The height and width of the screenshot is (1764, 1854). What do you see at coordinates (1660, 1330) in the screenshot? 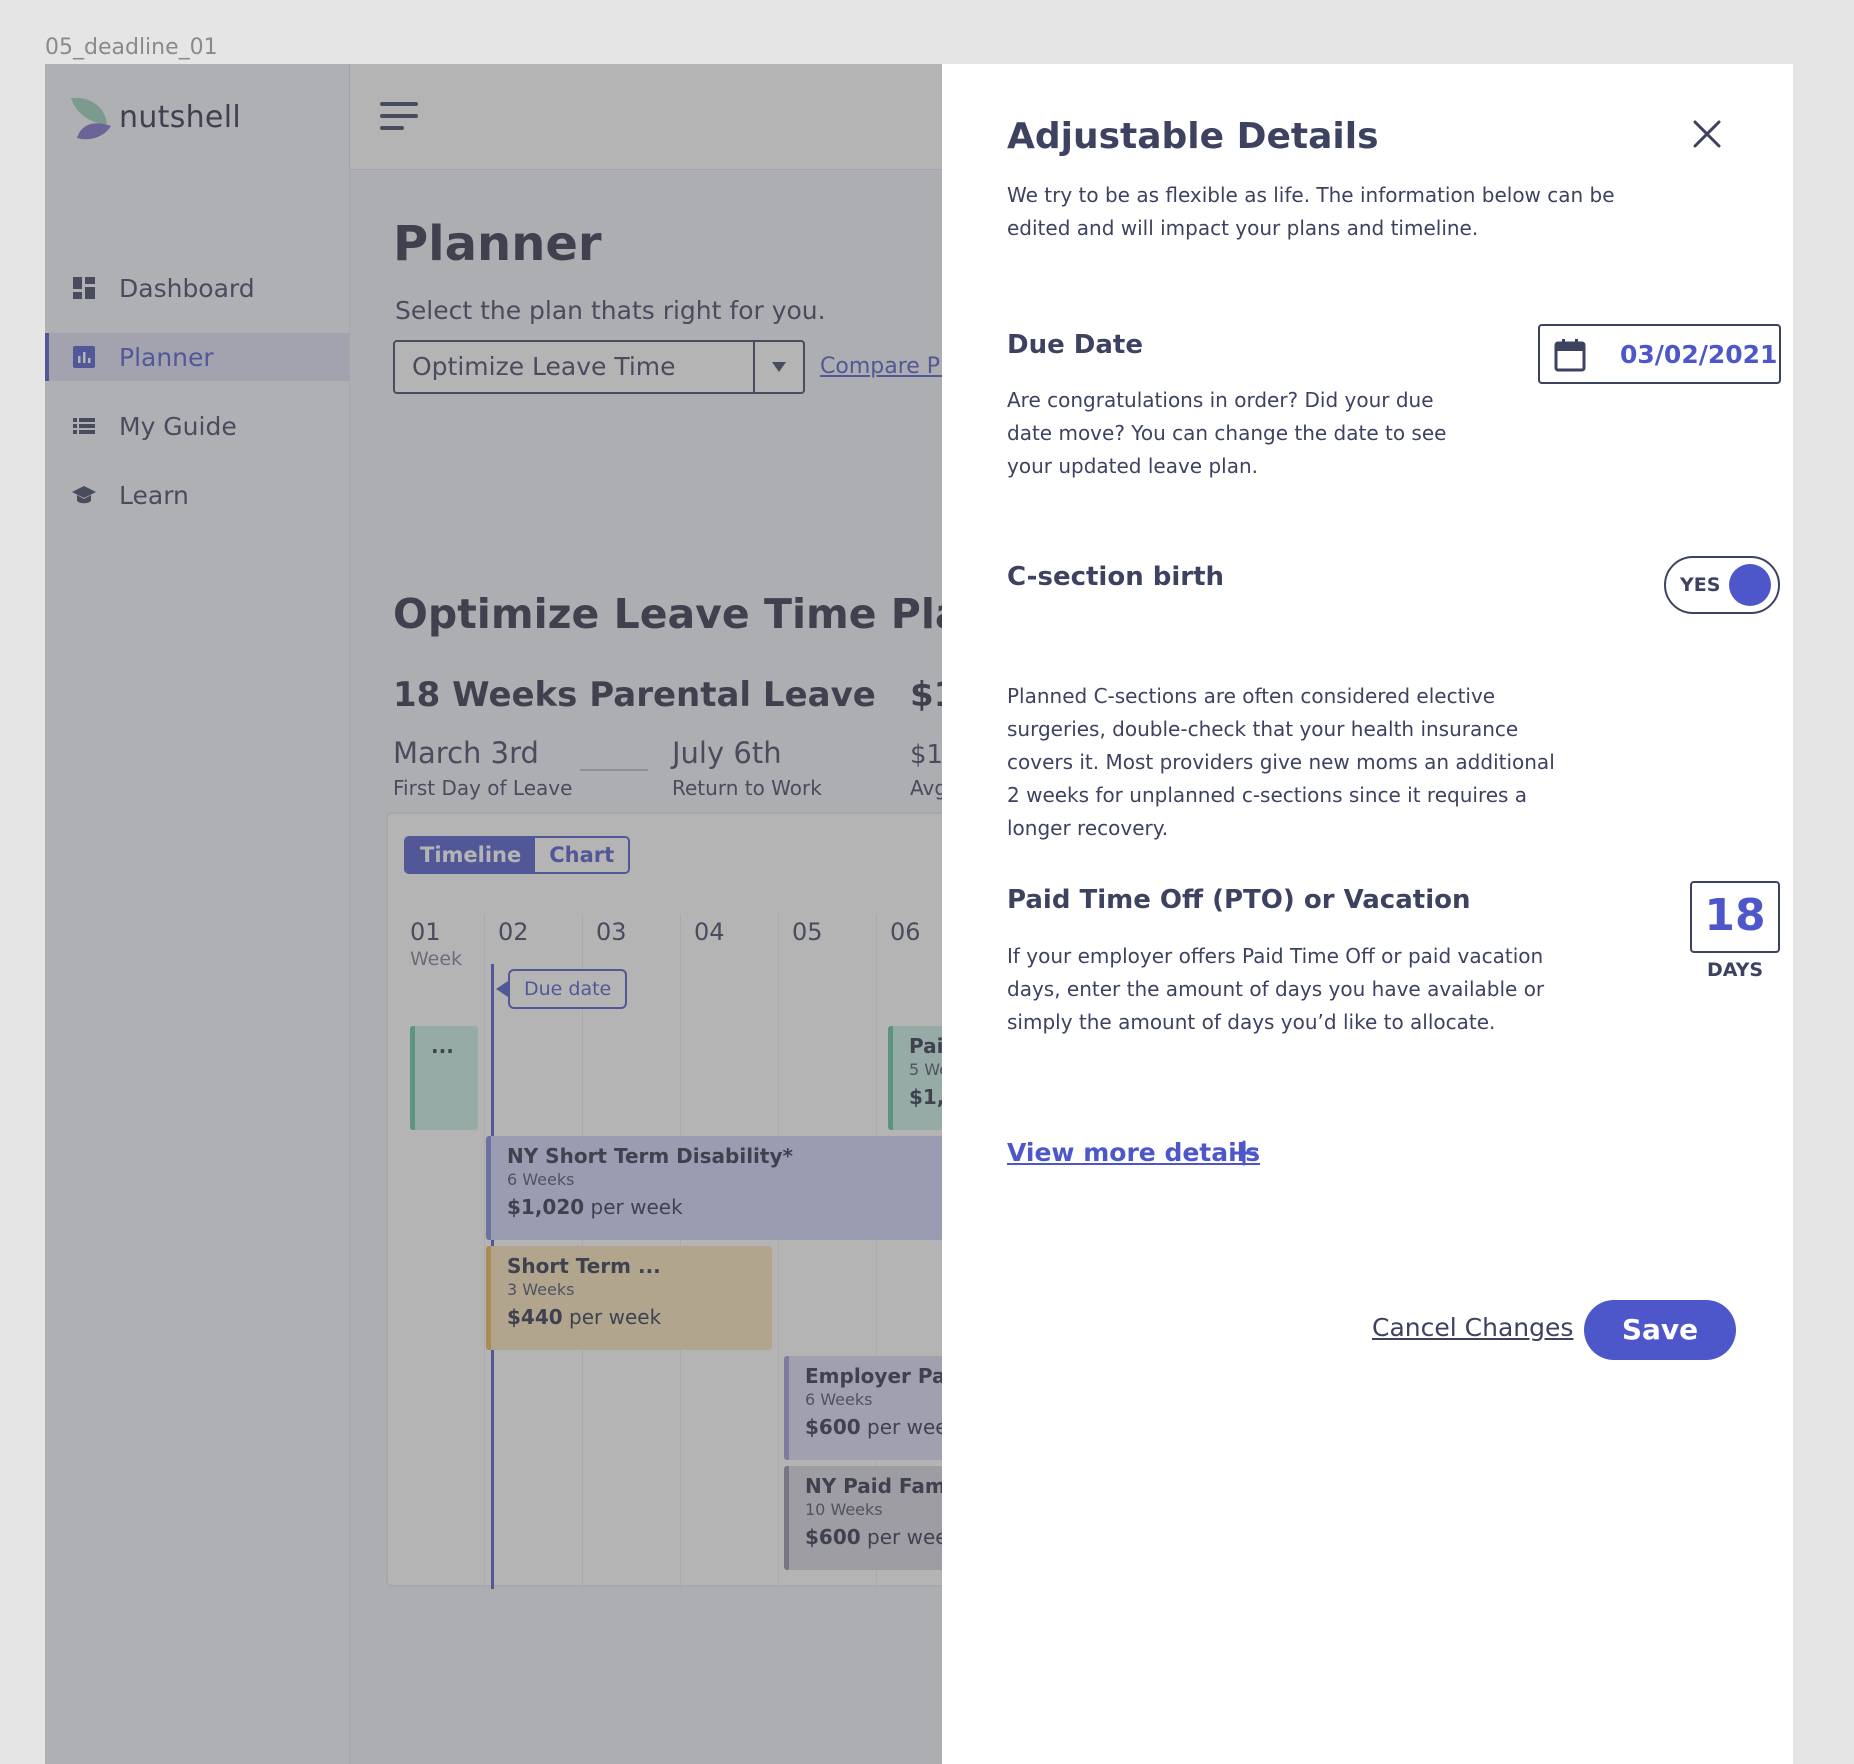
I see `save-button: Save` at bounding box center [1660, 1330].